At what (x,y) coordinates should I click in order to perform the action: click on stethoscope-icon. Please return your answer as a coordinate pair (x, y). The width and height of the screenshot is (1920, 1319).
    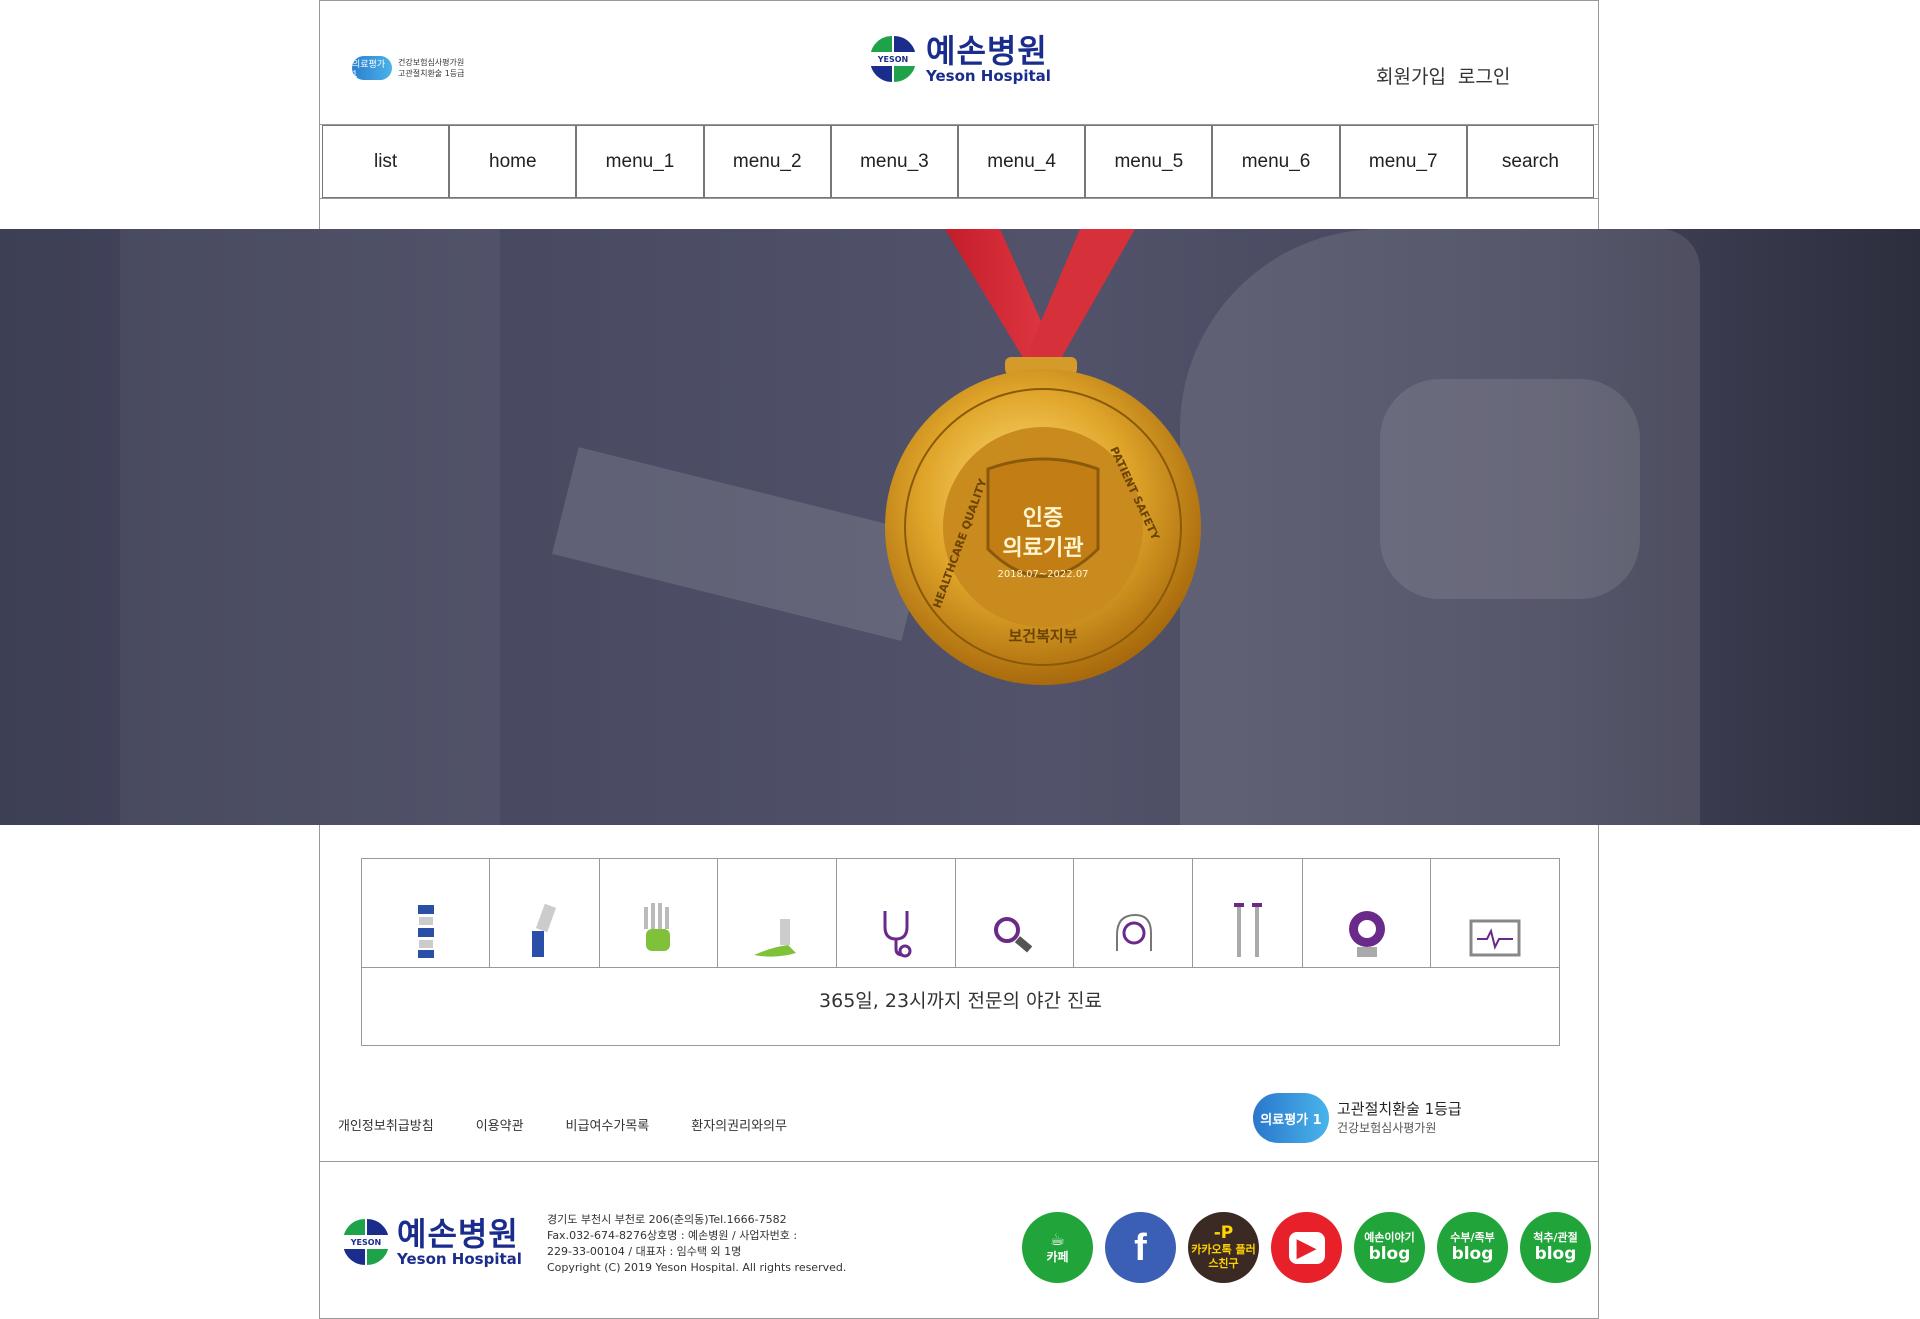
    Looking at the image, I should click on (897, 934).